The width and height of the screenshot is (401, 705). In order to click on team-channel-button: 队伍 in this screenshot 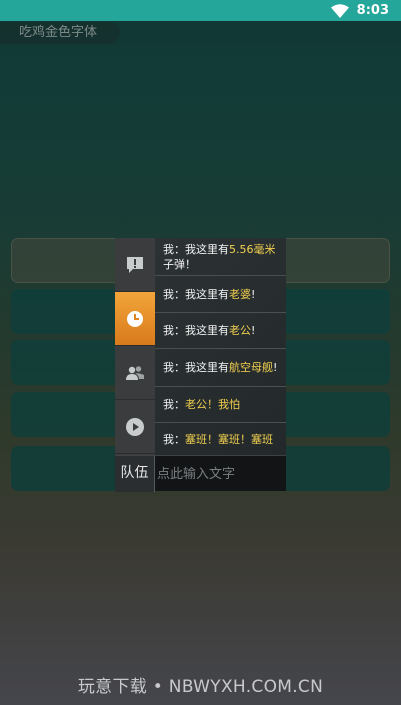, I will do `click(135, 474)`.